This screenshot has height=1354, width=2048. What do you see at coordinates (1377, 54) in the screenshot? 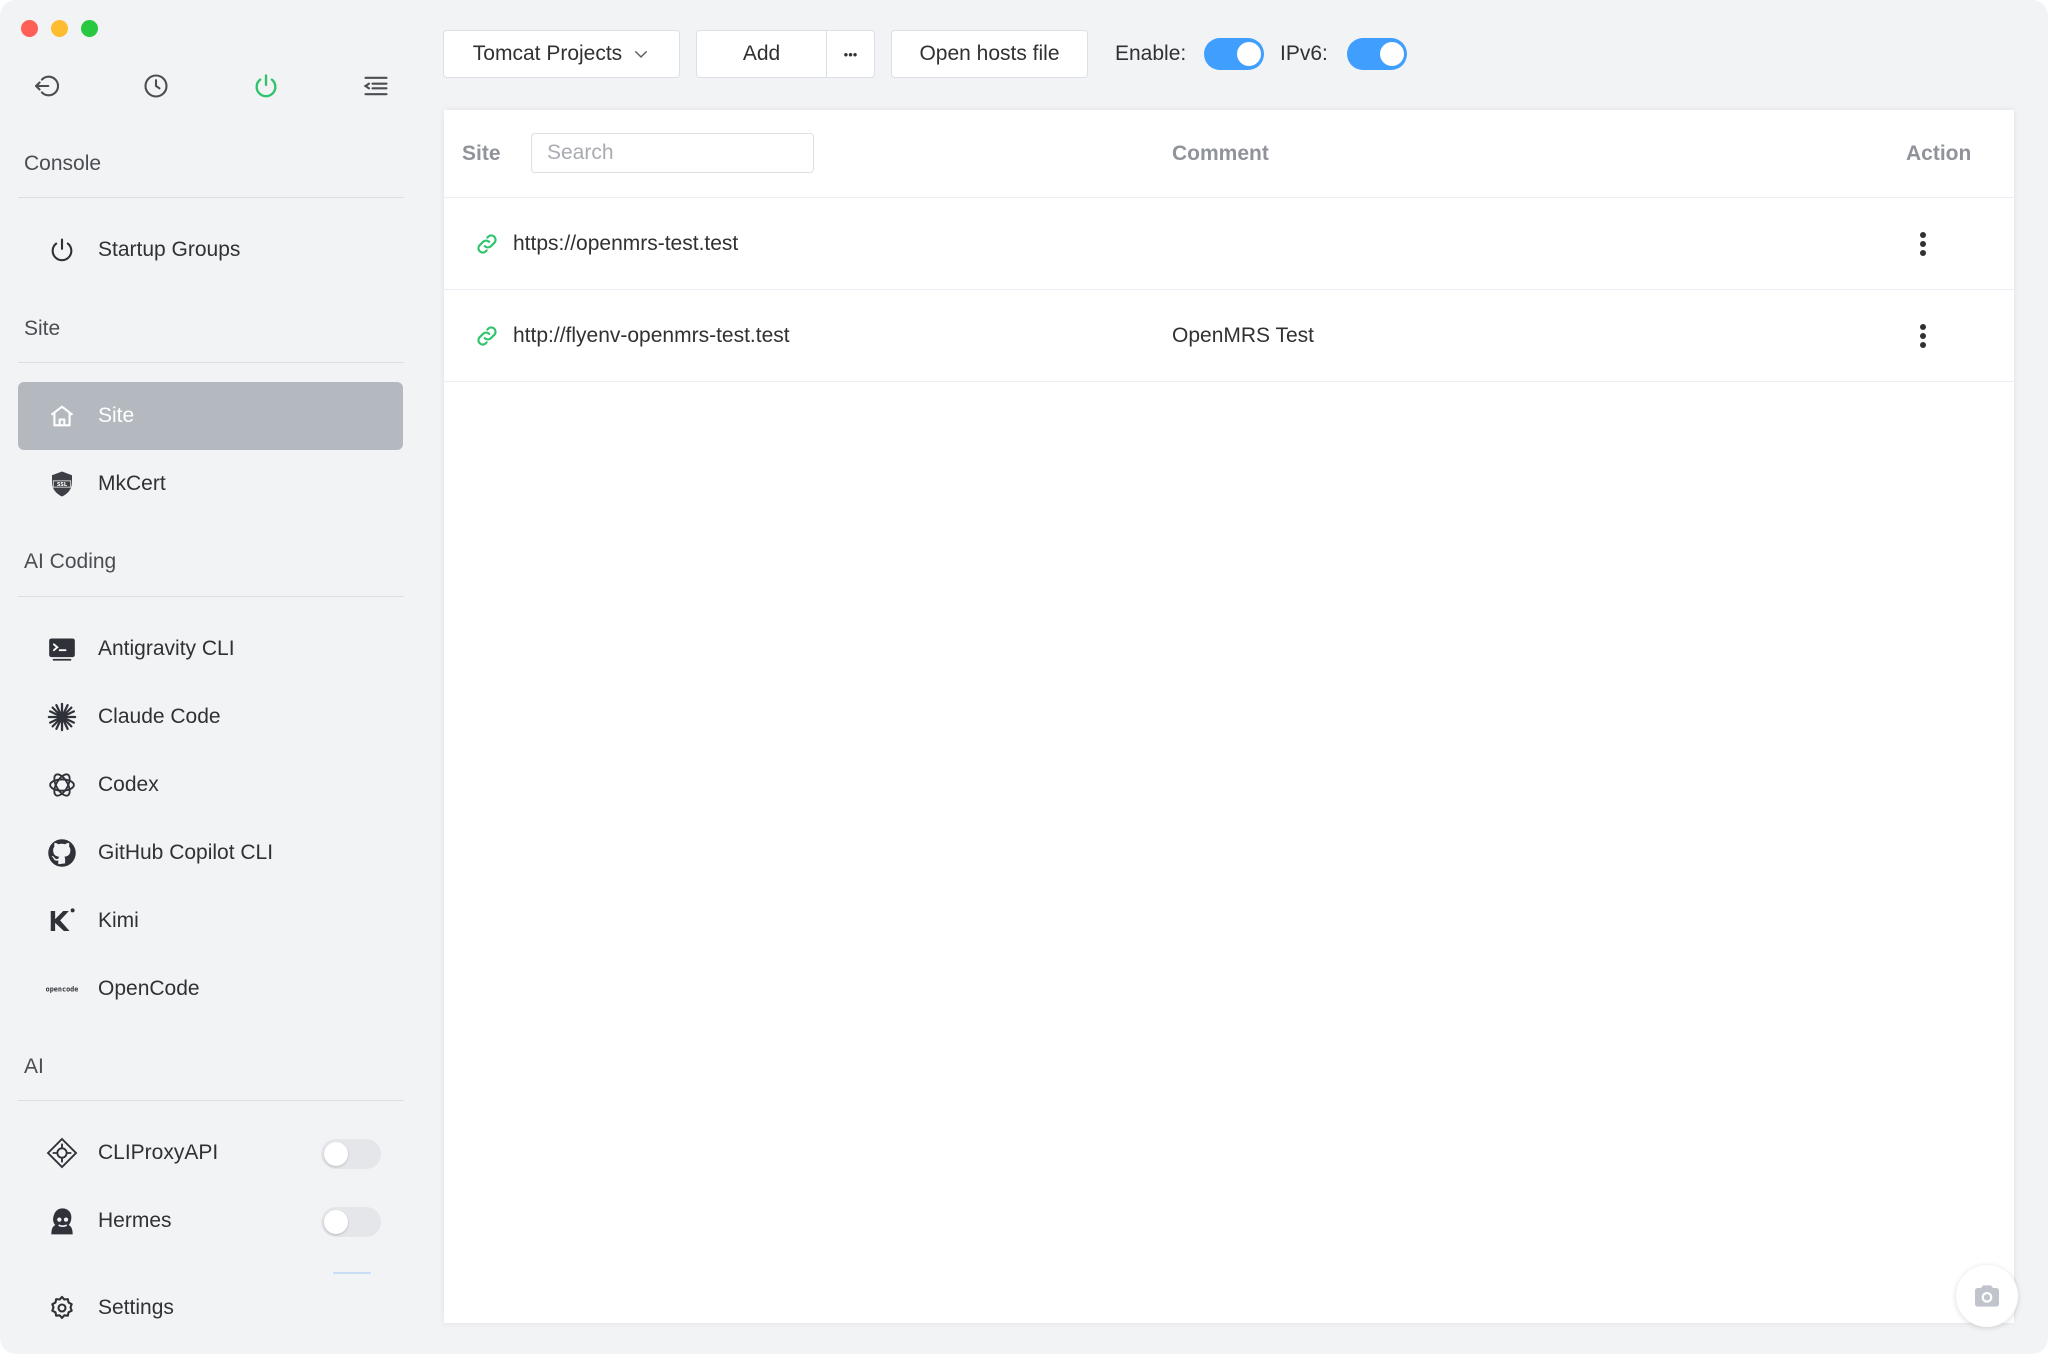
I see `ipv6-toggle` at bounding box center [1377, 54].